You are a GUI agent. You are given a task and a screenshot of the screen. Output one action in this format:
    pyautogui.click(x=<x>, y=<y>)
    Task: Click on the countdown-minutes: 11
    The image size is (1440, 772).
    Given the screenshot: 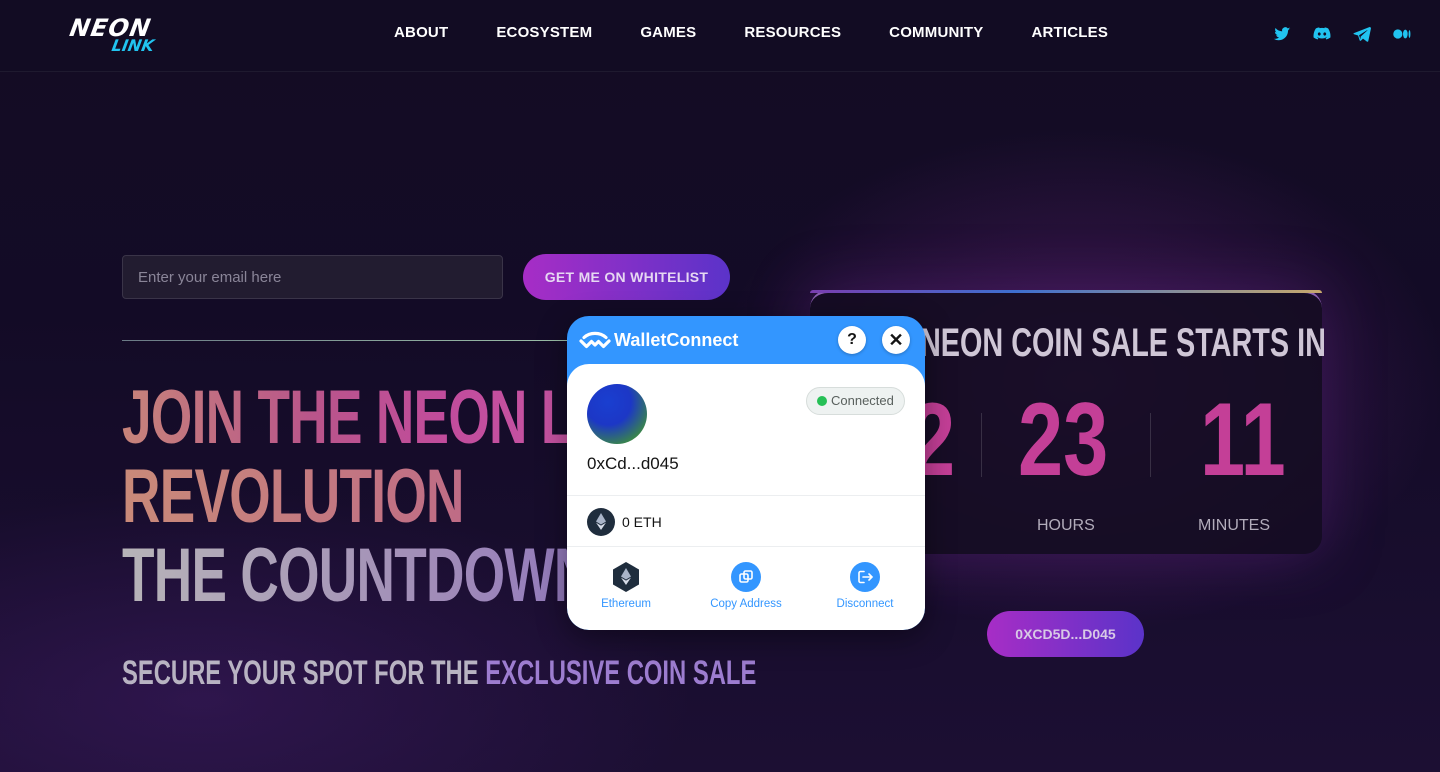 What is the action you would take?
    pyautogui.click(x=1243, y=440)
    